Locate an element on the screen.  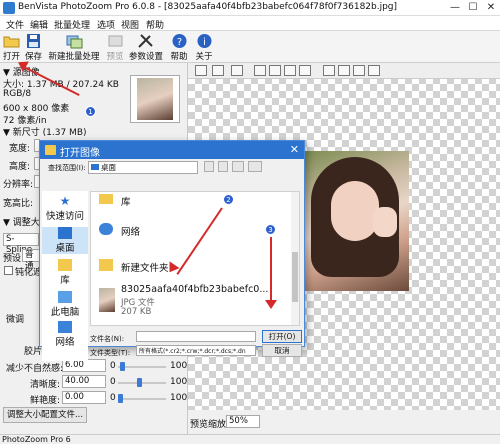
fine-tune-label: 微调 is located at coordinates (15, 320).